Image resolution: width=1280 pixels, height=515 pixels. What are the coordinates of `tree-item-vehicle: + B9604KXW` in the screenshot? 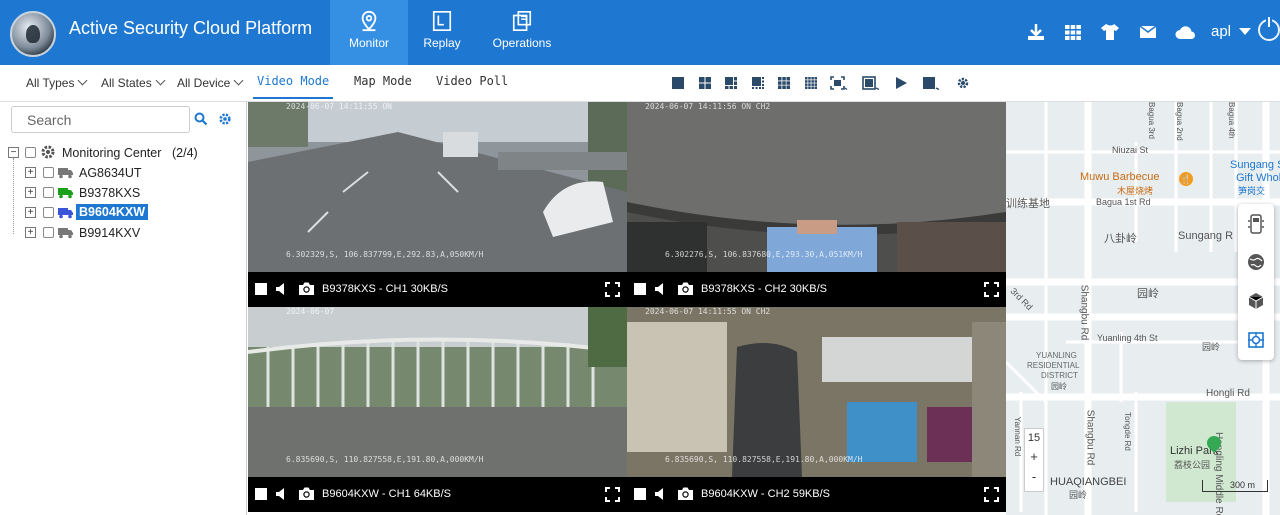 It's located at (123, 213).